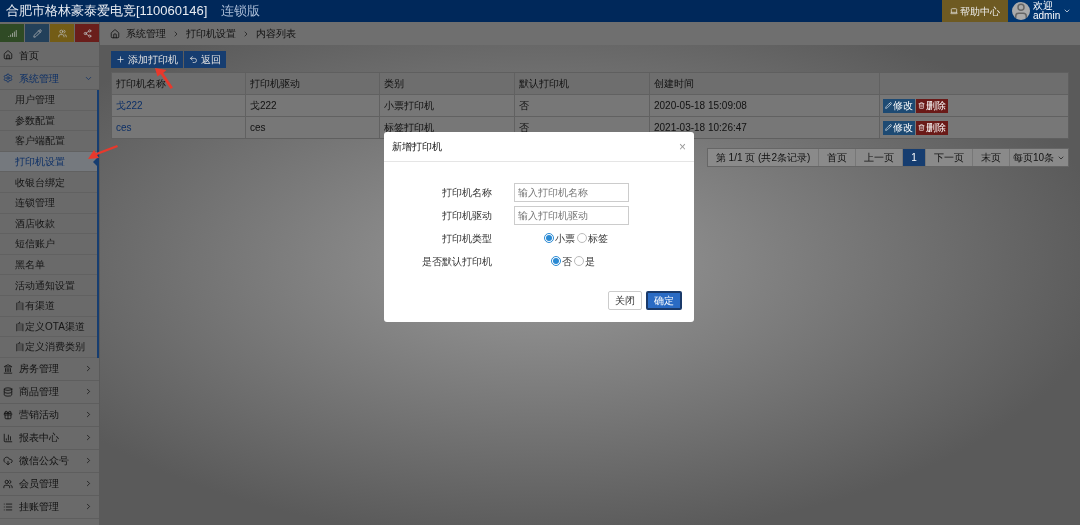  Describe the element at coordinates (765, 83) in the screenshot. I see `column-header: 创建时间` at that location.